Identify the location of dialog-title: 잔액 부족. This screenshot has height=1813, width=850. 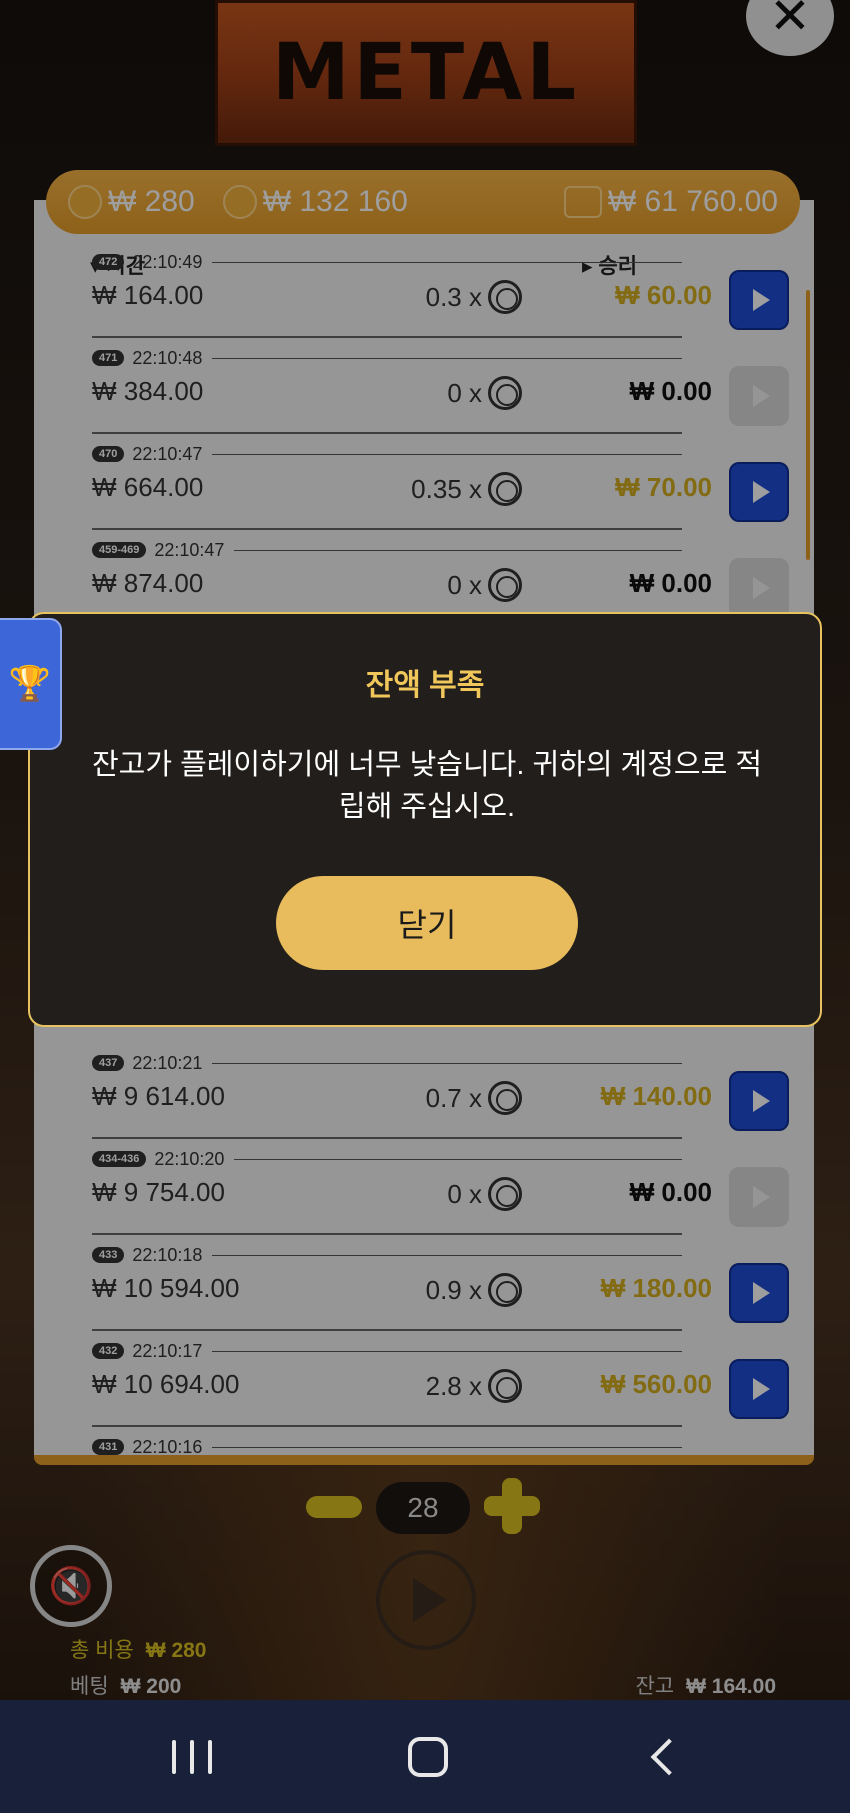
(425, 685).